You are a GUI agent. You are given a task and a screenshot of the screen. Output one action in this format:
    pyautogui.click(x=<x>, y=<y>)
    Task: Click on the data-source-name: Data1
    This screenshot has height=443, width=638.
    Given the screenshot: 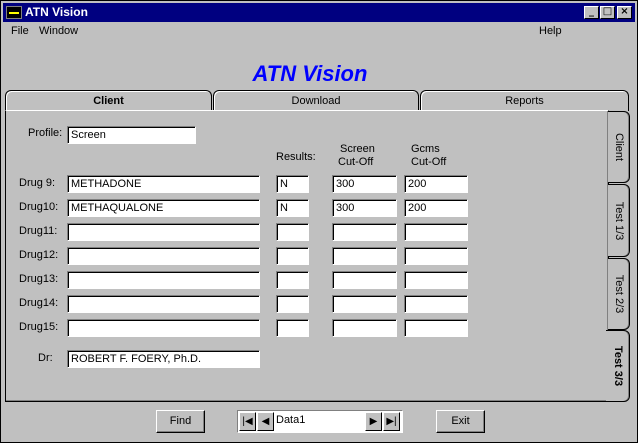 What is the action you would take?
    pyautogui.click(x=291, y=420)
    